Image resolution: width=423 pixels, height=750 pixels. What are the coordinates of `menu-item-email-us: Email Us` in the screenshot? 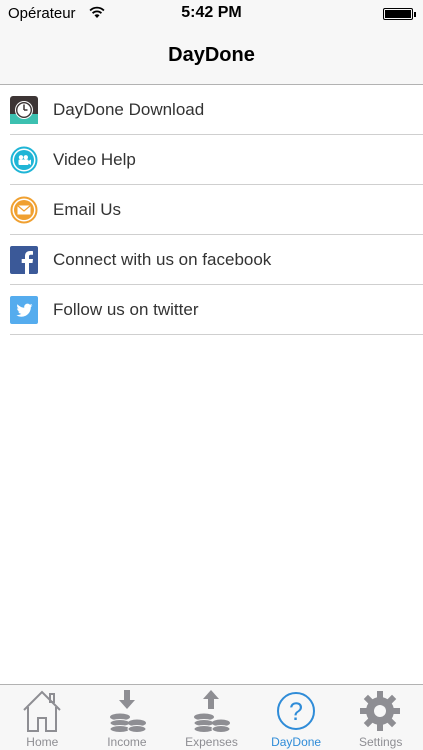 It's located at (211, 210).